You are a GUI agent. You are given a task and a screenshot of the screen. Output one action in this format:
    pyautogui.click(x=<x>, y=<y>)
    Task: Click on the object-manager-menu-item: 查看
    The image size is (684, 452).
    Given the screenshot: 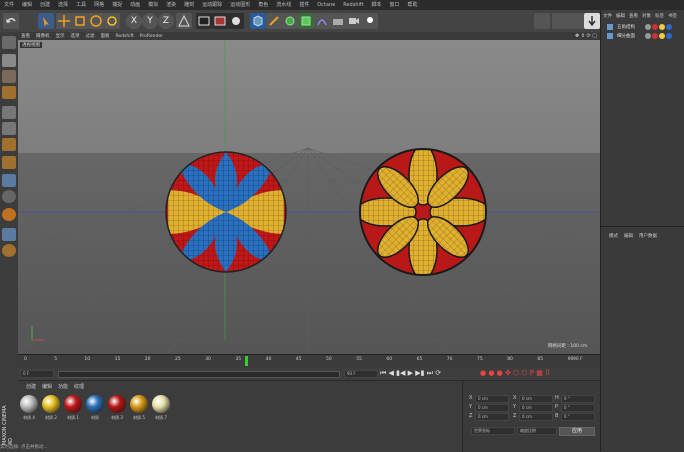 What is the action you would take?
    pyautogui.click(x=633, y=16)
    